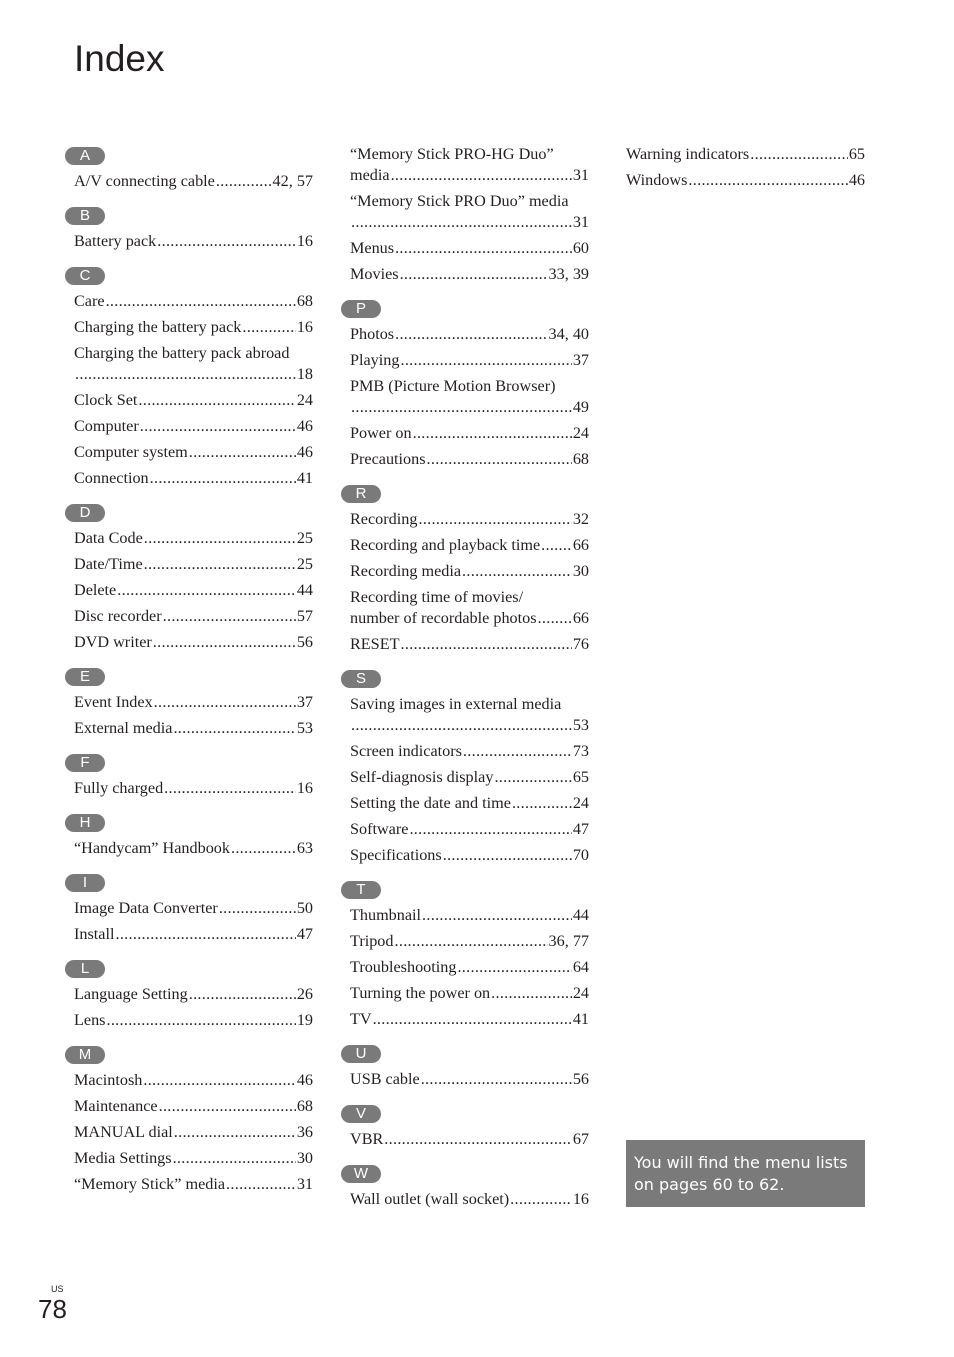 This screenshot has width=954, height=1357. What do you see at coordinates (580, 967) in the screenshot?
I see `entry-page-ref: 64` at bounding box center [580, 967].